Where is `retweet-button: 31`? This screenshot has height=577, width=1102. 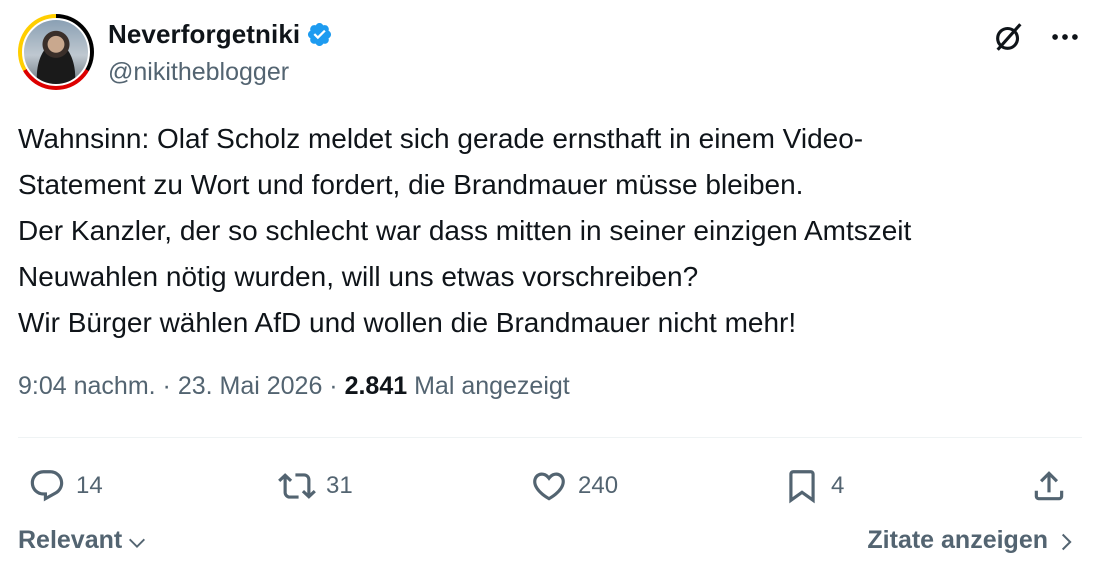 retweet-button: 31 is located at coordinates (315, 486).